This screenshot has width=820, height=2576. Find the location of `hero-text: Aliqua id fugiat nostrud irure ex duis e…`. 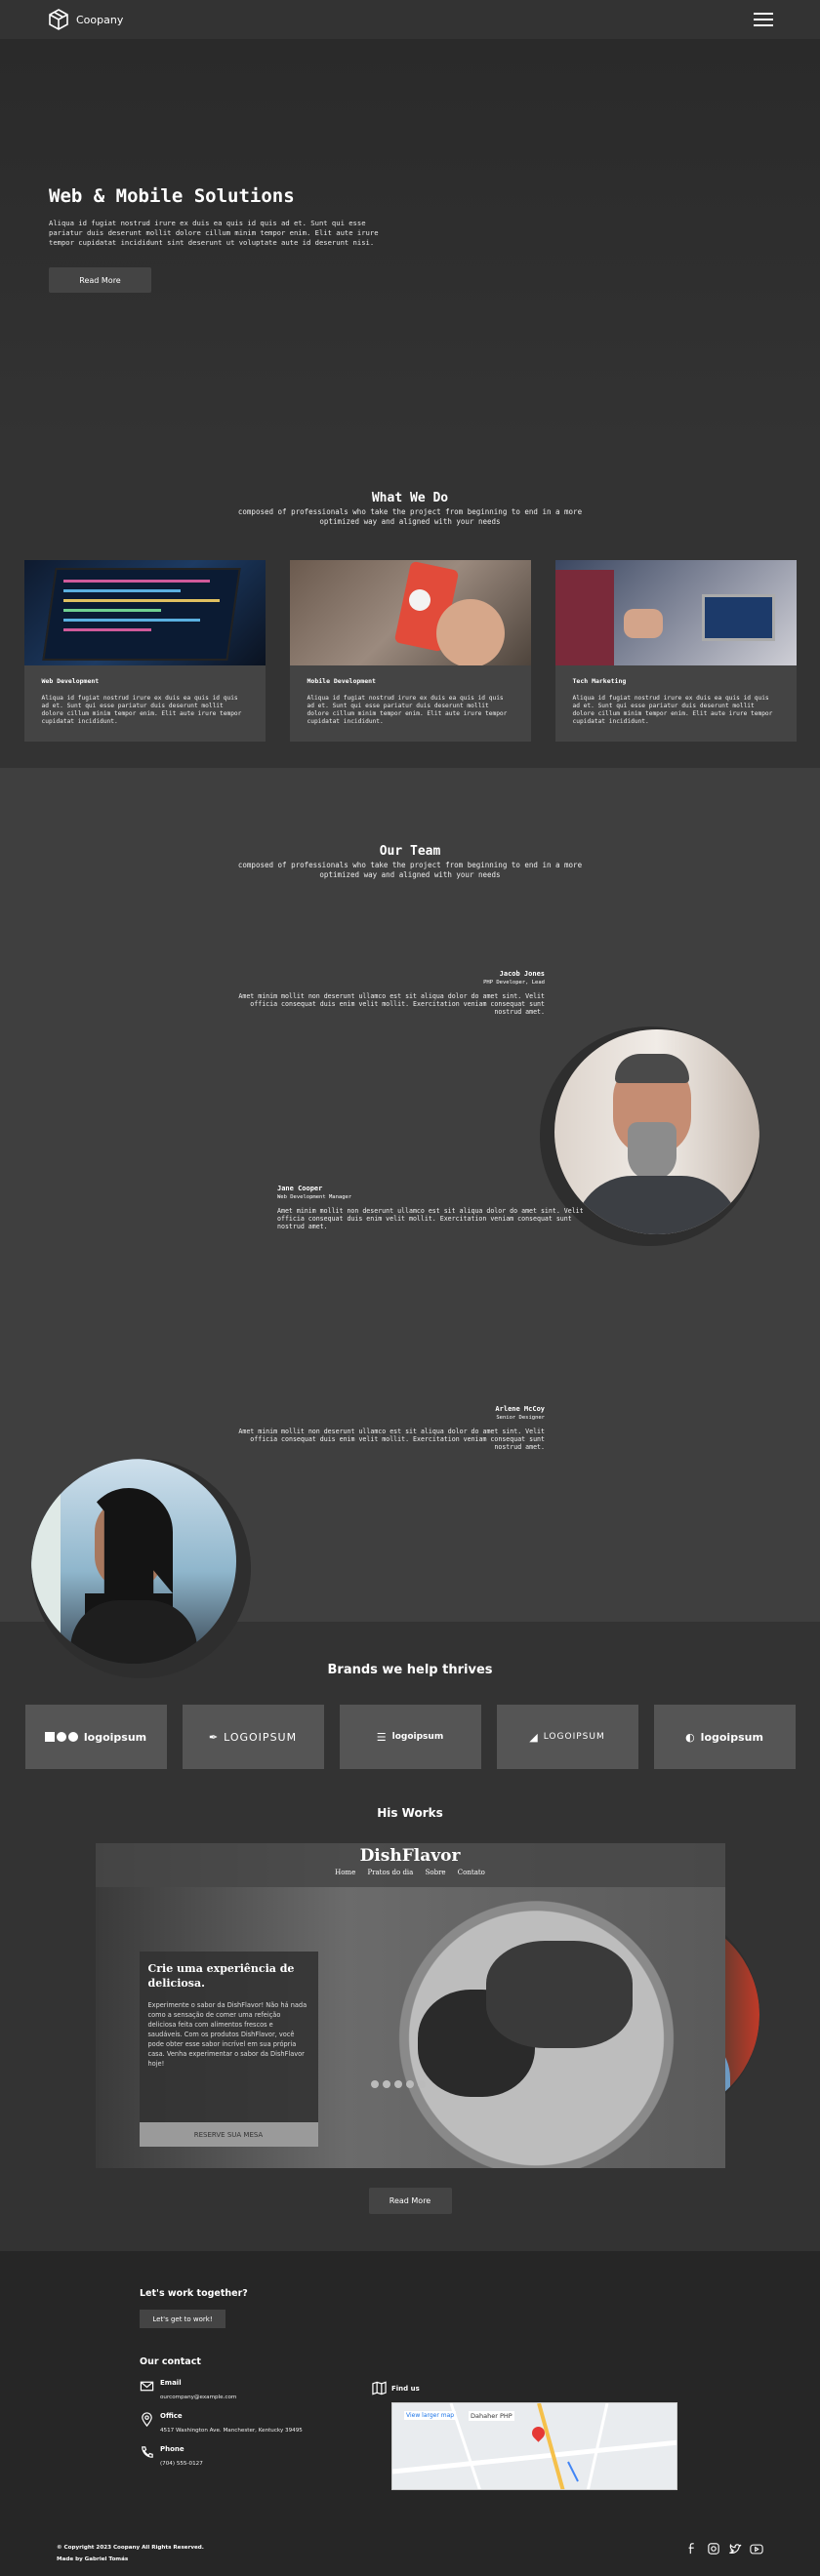

hero-text: Aliqua id fugiat nostrud irure ex duis e… is located at coordinates (214, 233).